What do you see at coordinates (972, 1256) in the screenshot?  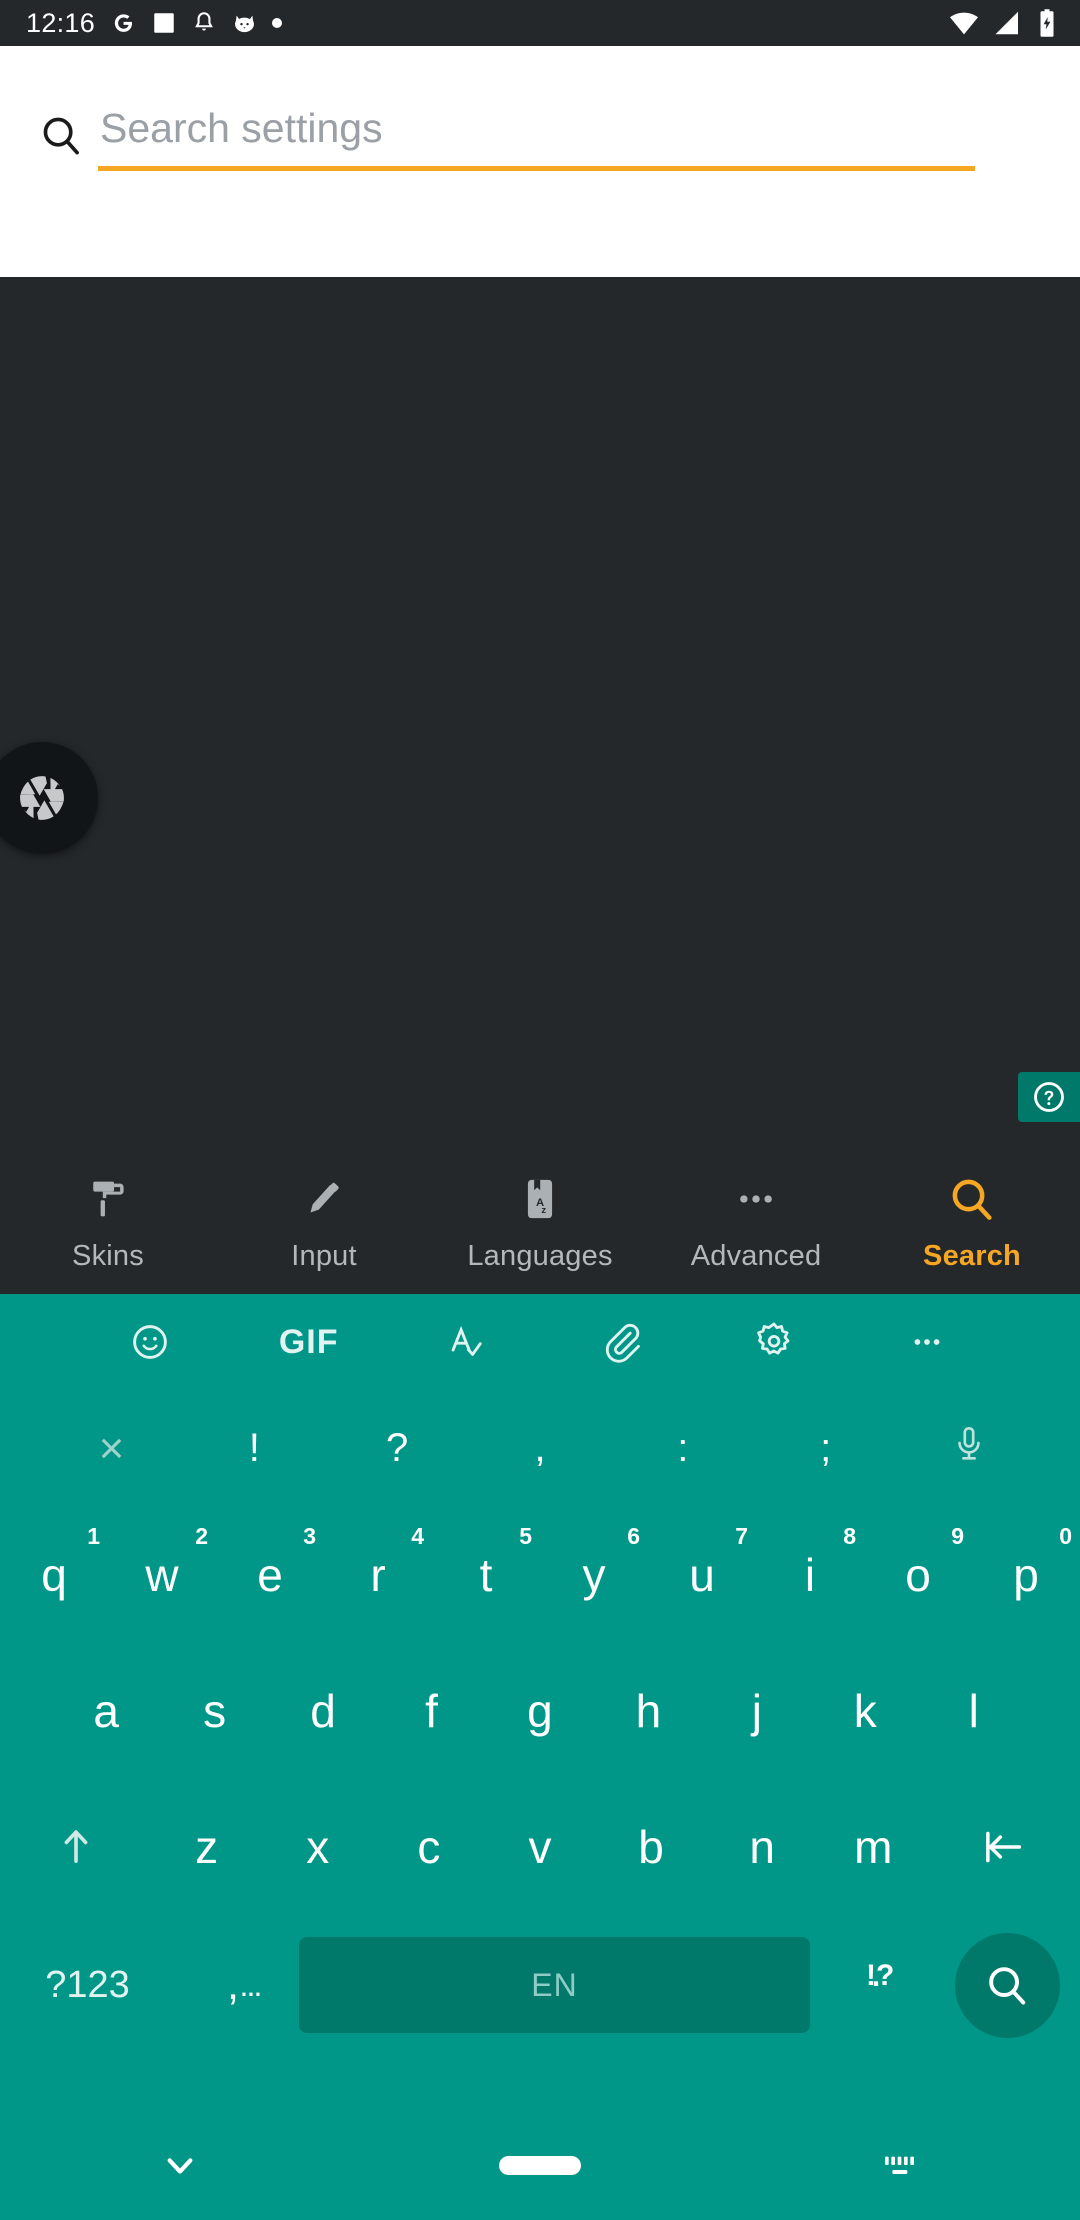 I see `sidebar-item-label: Search` at bounding box center [972, 1256].